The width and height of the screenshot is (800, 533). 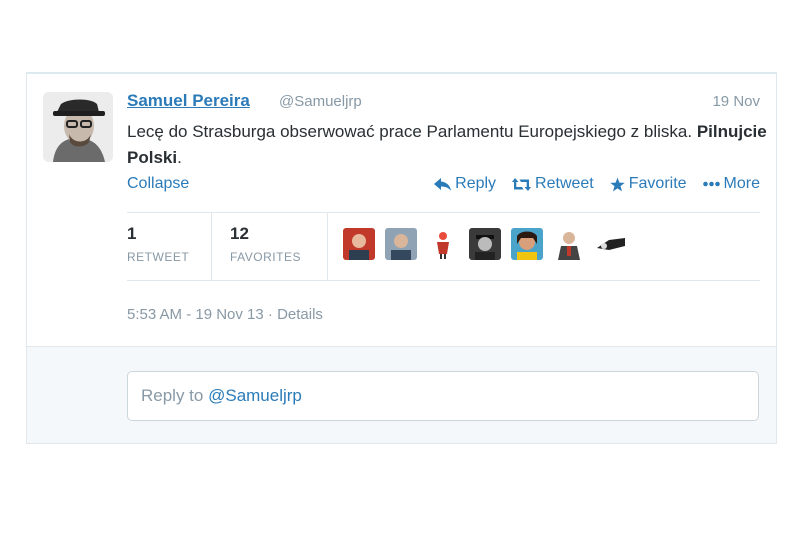 What do you see at coordinates (239, 233) in the screenshot?
I see `favorites-count: 12` at bounding box center [239, 233].